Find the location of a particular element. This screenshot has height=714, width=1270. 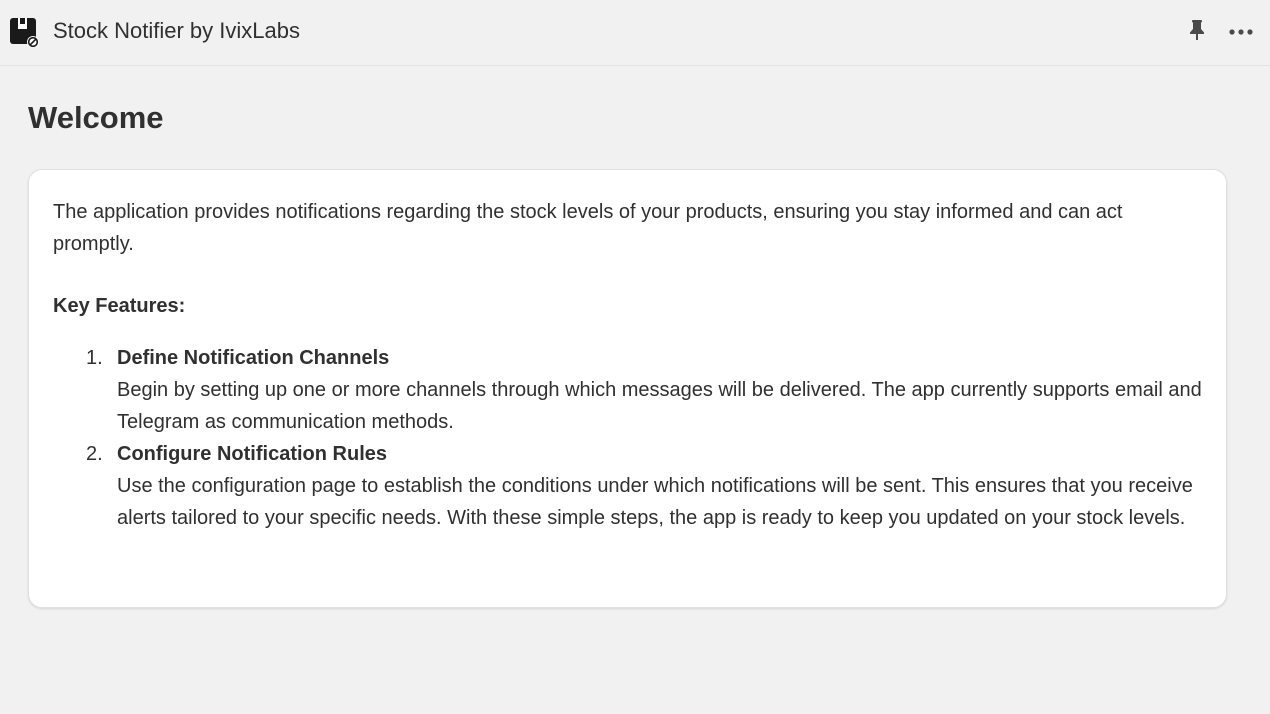

more-options-button is located at coordinates (1241, 32).